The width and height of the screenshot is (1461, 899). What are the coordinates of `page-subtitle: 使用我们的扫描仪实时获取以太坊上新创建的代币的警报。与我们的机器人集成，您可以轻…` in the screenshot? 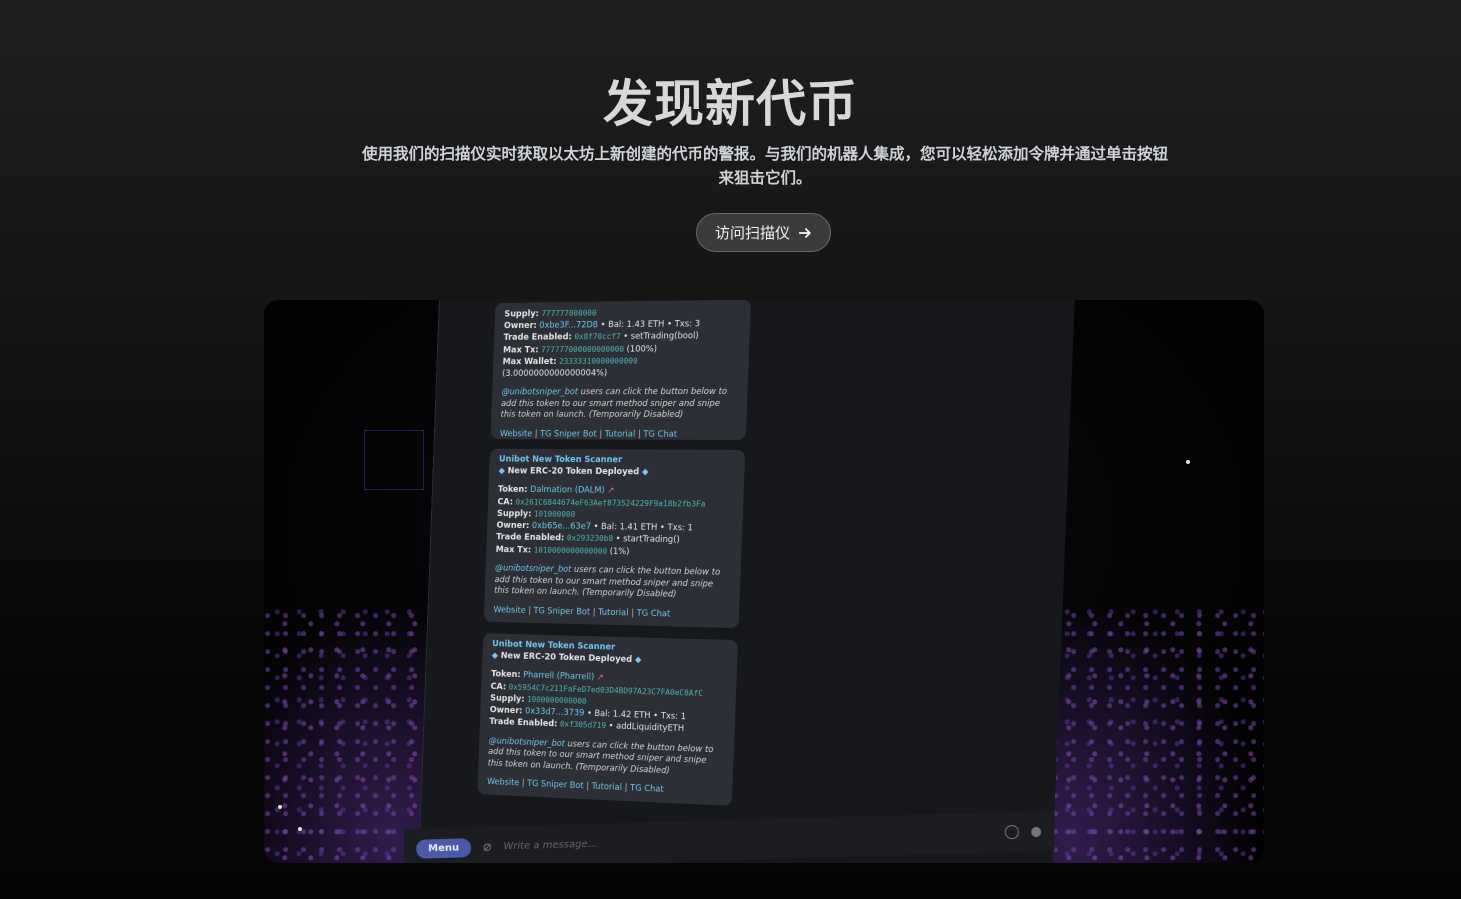 It's located at (764, 166).